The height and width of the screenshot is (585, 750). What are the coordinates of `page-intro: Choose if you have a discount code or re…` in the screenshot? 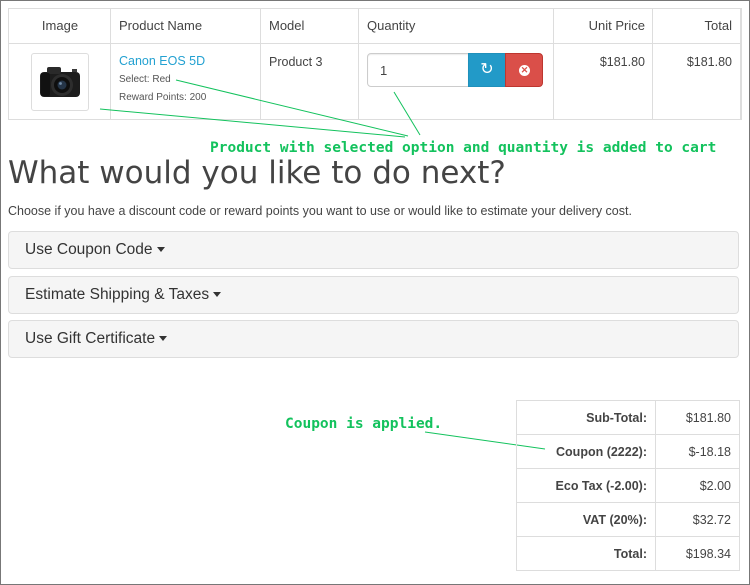 It's located at (320, 211).